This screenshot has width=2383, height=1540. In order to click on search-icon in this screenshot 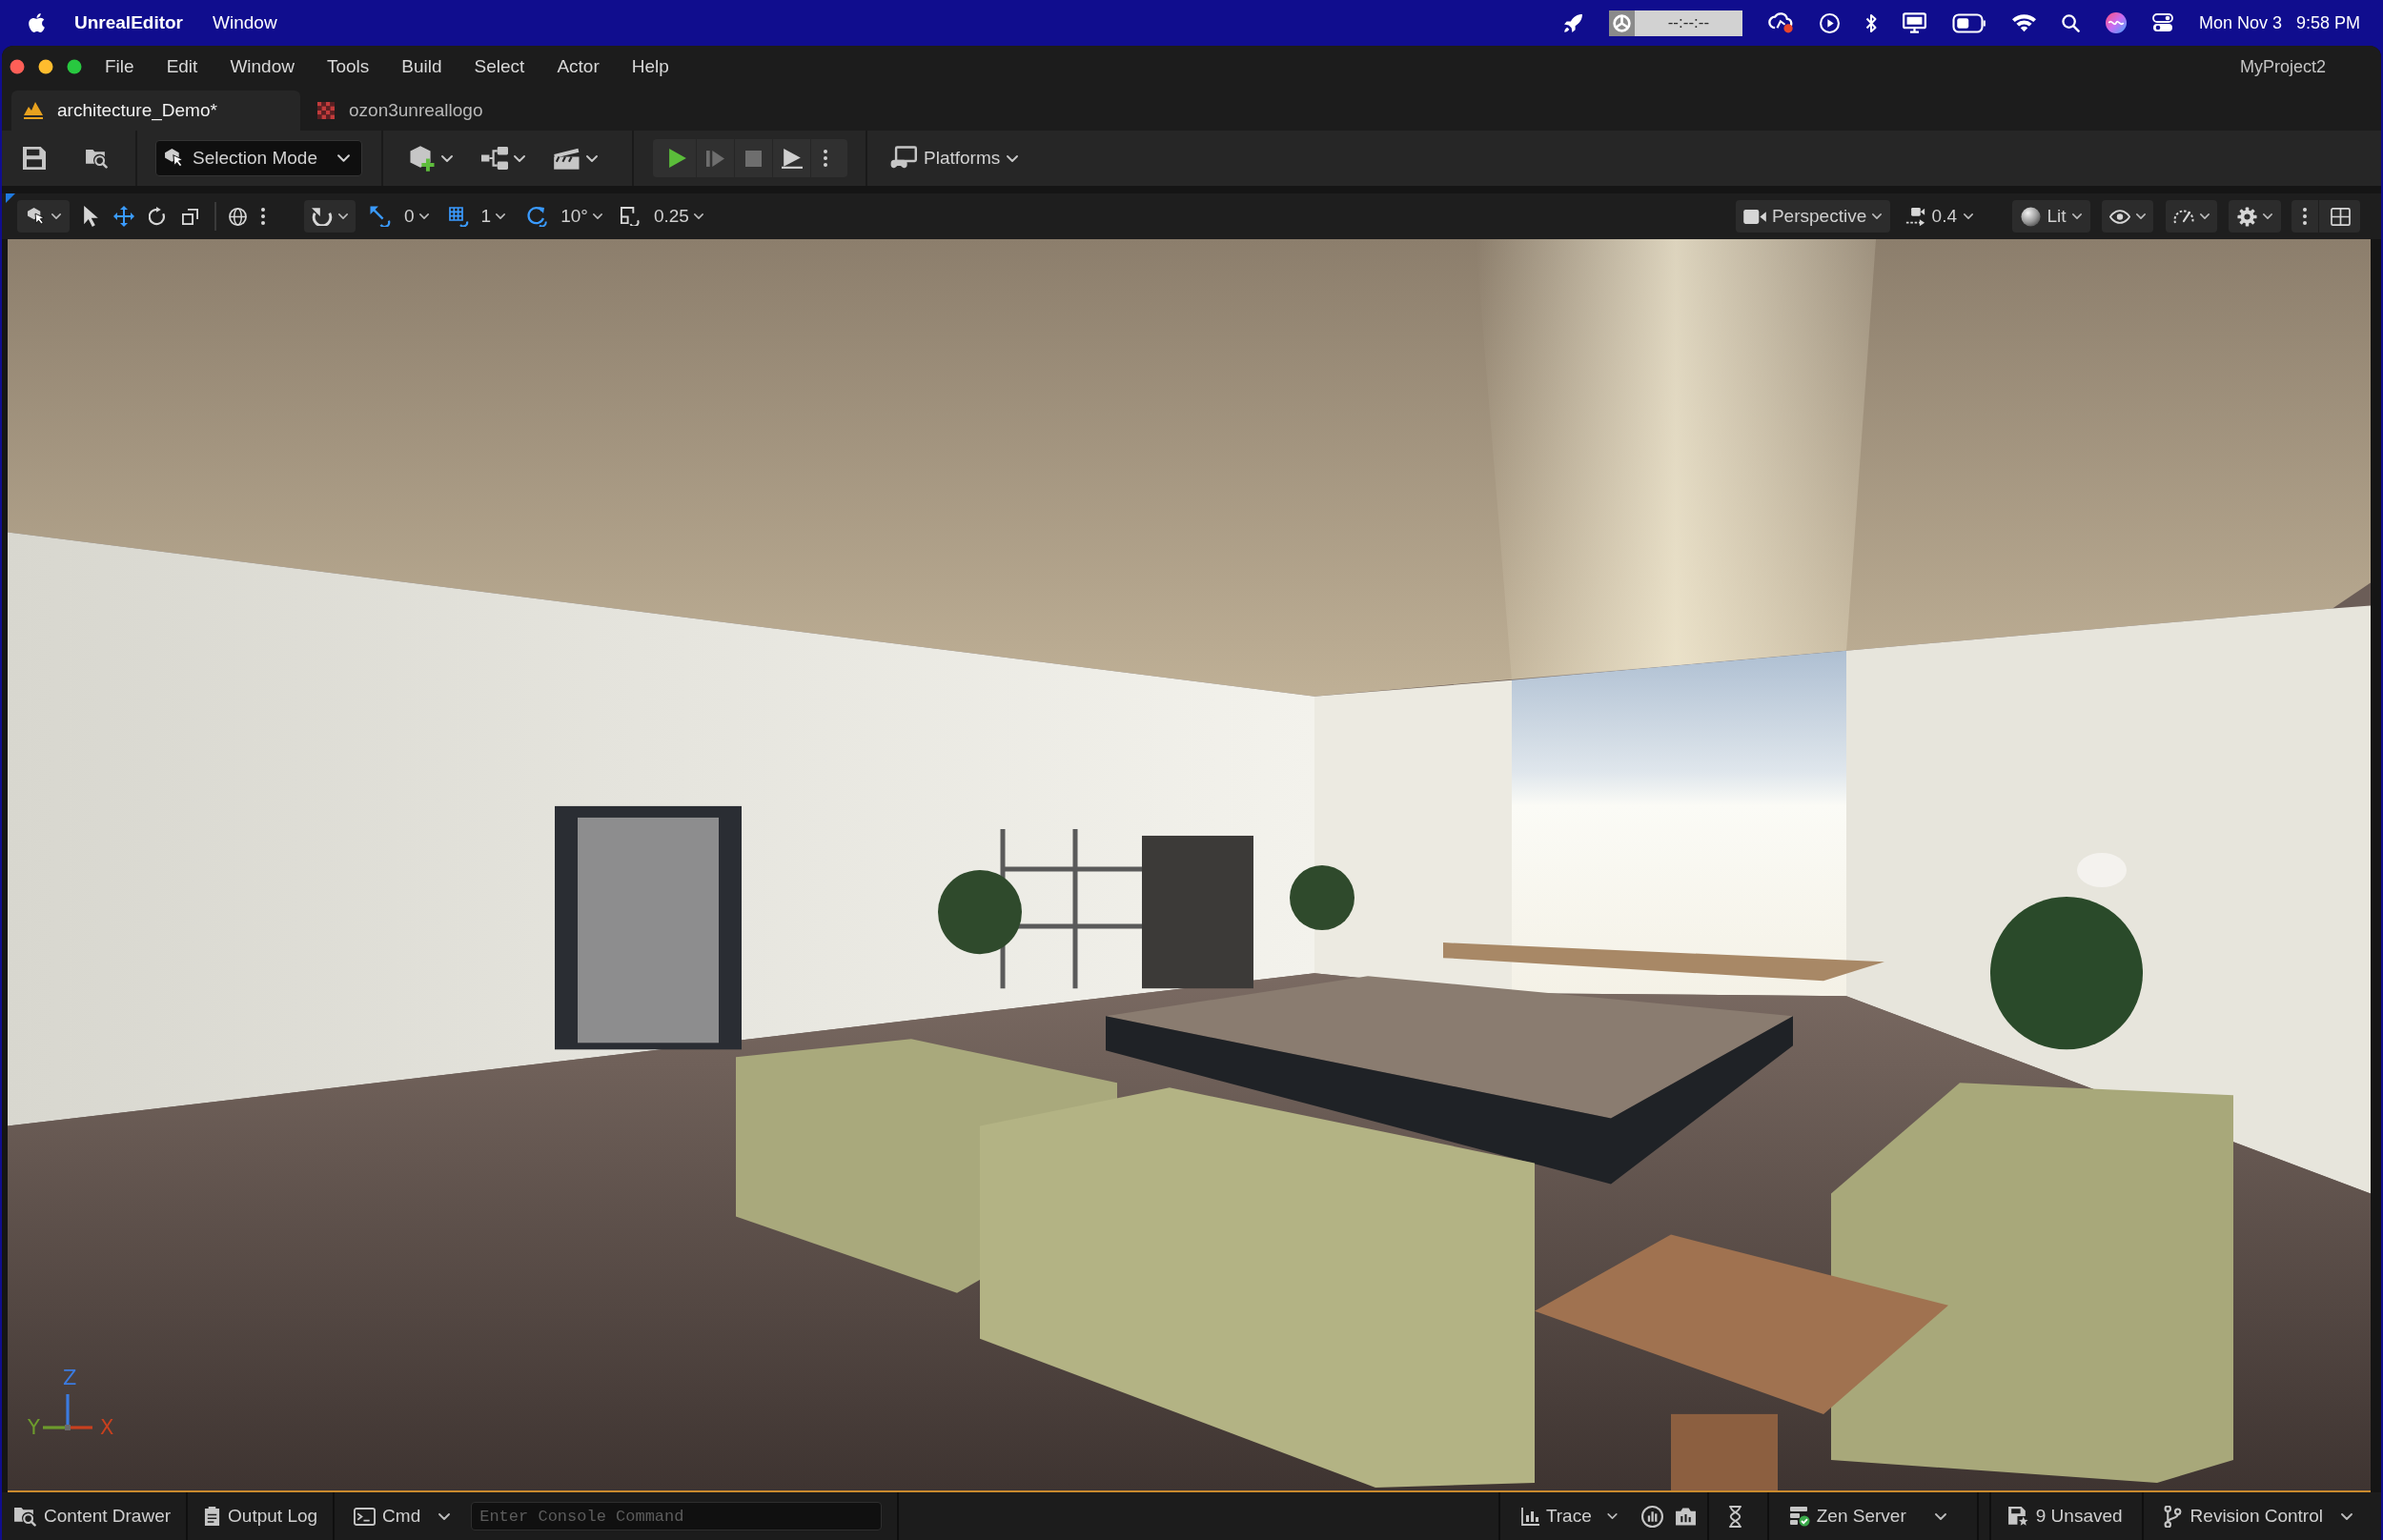, I will do `click(2071, 22)`.